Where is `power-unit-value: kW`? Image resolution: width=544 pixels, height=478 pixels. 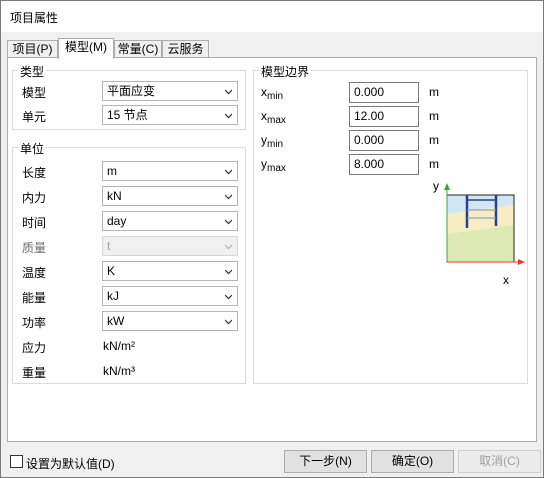 power-unit-value: kW is located at coordinates (116, 321).